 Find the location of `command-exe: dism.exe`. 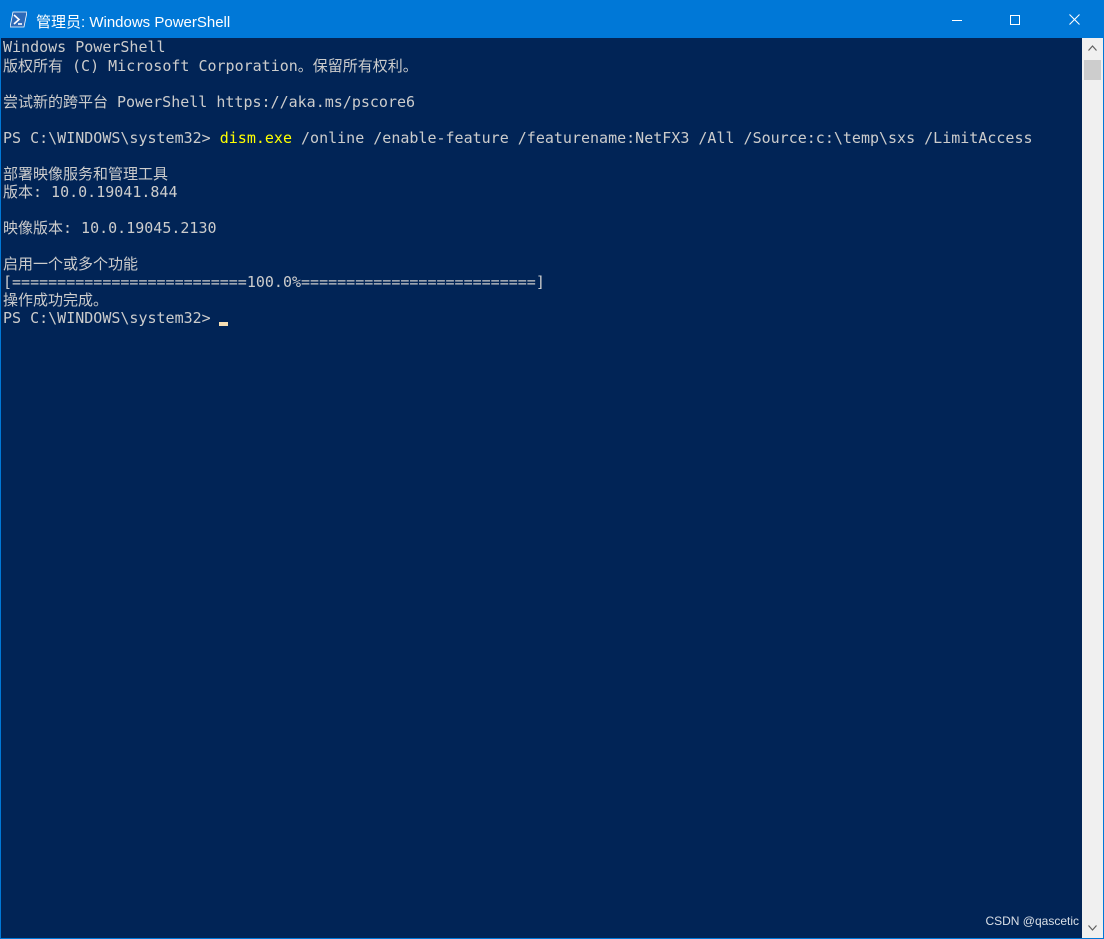

command-exe: dism.exe is located at coordinates (255, 138).